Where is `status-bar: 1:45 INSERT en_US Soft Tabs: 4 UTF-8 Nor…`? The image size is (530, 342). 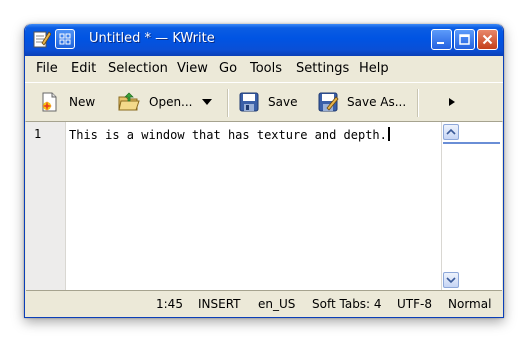
status-bar: 1:45 INSERT en_US Soft Tabs: 4 UTF-8 Nor… is located at coordinates (264, 304).